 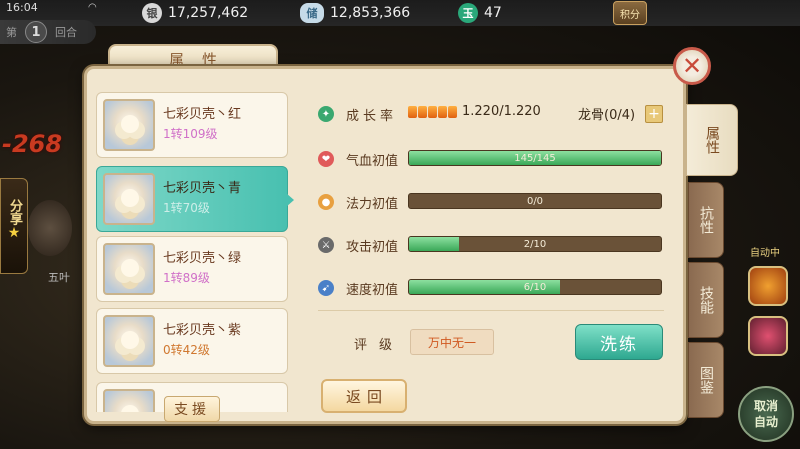 I want to click on stat-row-hp: ❤ 气血初值, so click(x=364, y=159).